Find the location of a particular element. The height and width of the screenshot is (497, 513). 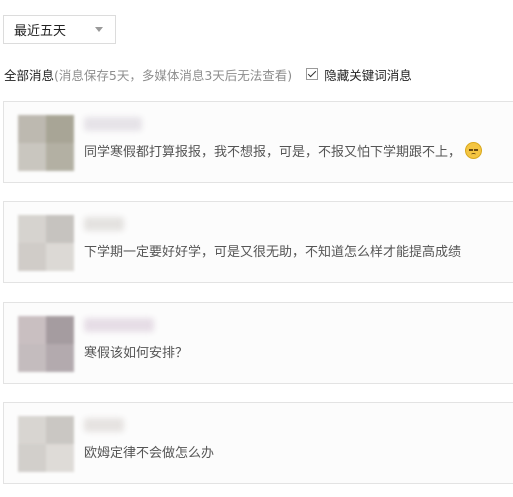

message-text-row: 寒假该如何安排？ is located at coordinates (136, 351).